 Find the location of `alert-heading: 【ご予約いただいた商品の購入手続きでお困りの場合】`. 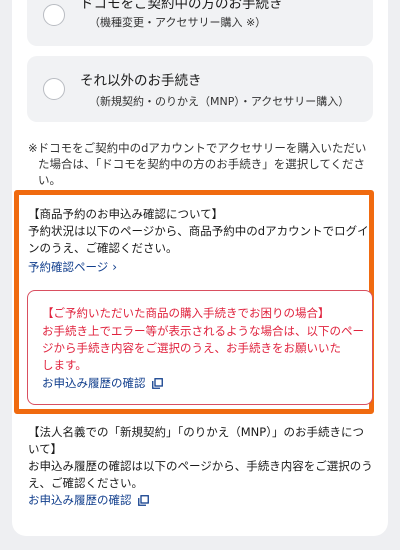

alert-heading: 【ご予約いただいた商品の購入手続きでお困りの場合】 is located at coordinates (186, 313).